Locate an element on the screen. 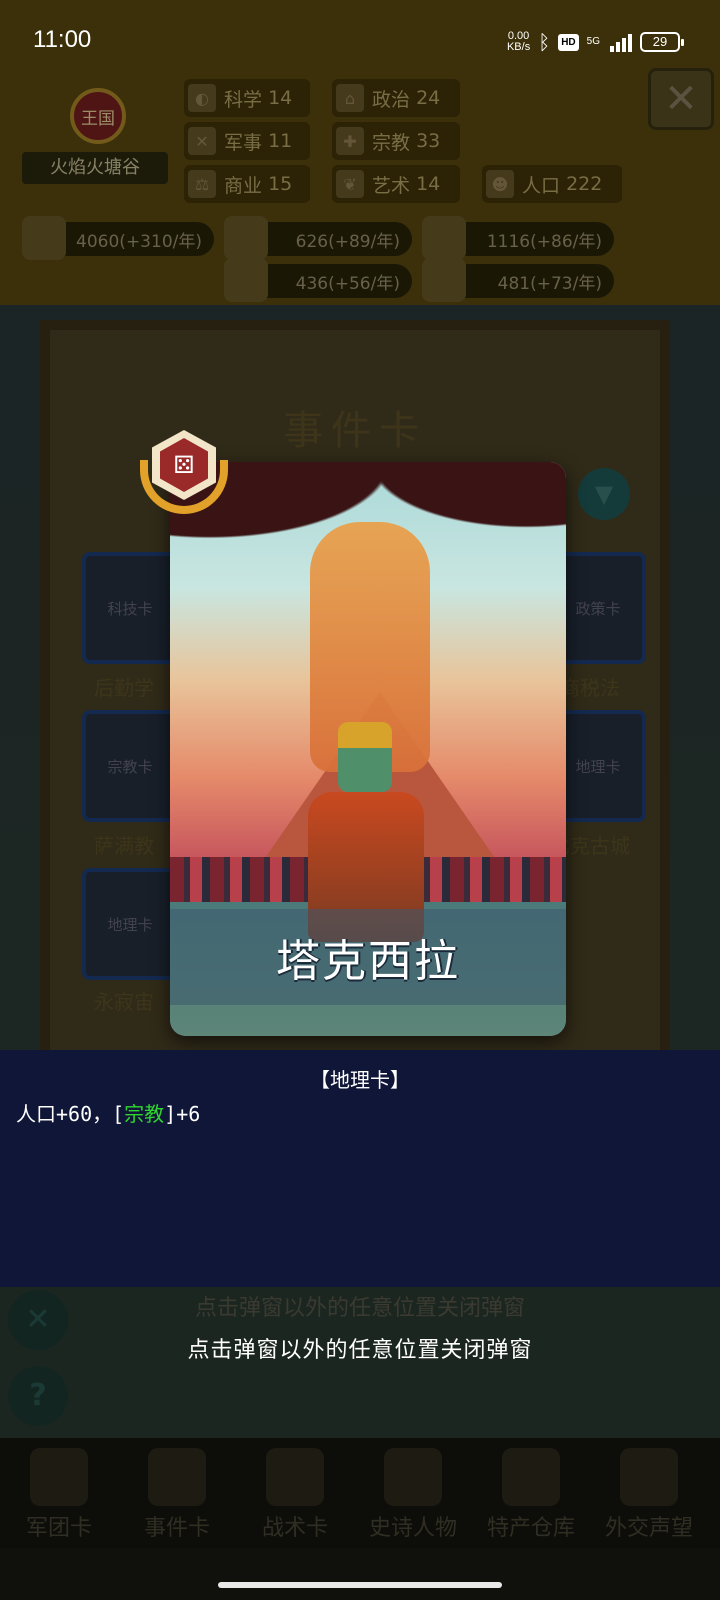  battery-level: 29 is located at coordinates (660, 41).